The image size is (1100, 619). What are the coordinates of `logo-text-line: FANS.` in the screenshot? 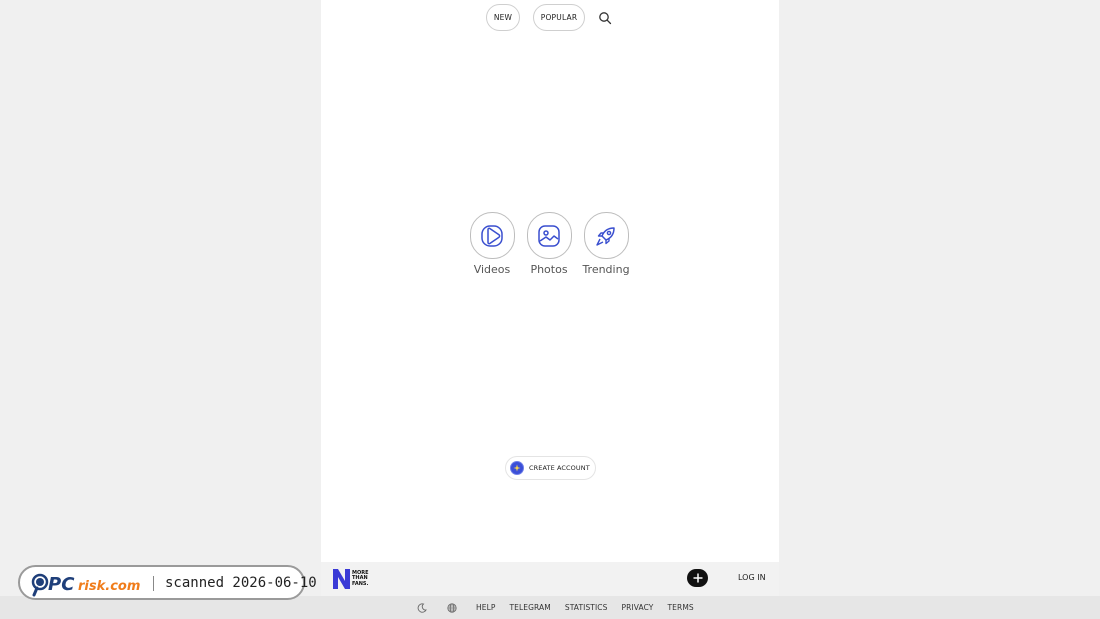 It's located at (360, 583).